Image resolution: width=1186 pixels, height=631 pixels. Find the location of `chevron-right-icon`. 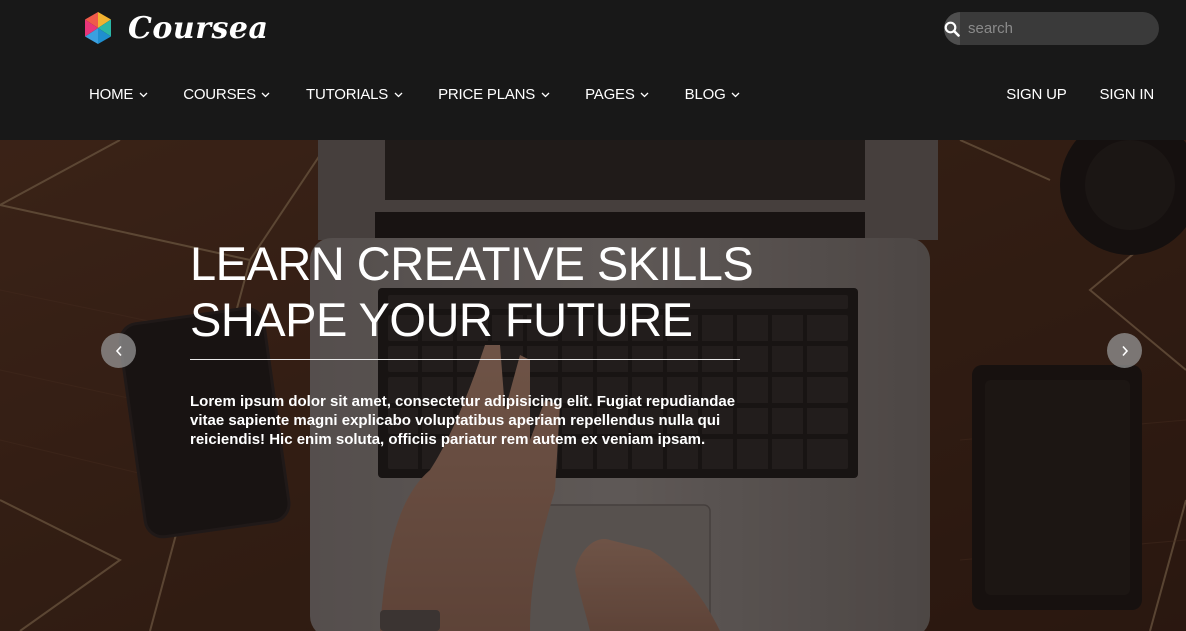

chevron-right-icon is located at coordinates (1124, 350).